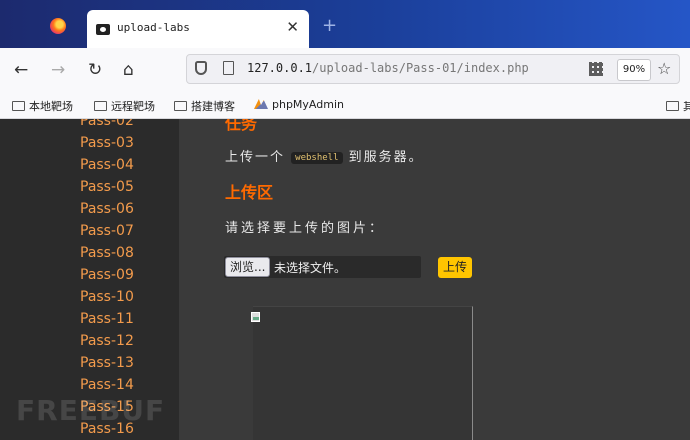  Describe the element at coordinates (363, 373) in the screenshot. I see `image-preview-area` at that location.